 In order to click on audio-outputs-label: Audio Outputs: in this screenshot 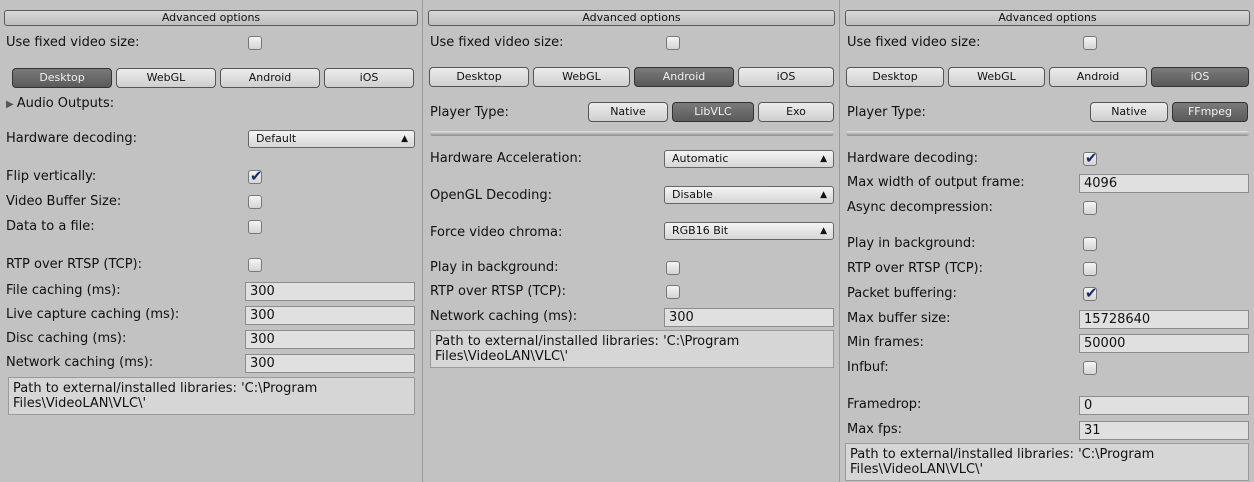, I will do `click(65, 103)`.